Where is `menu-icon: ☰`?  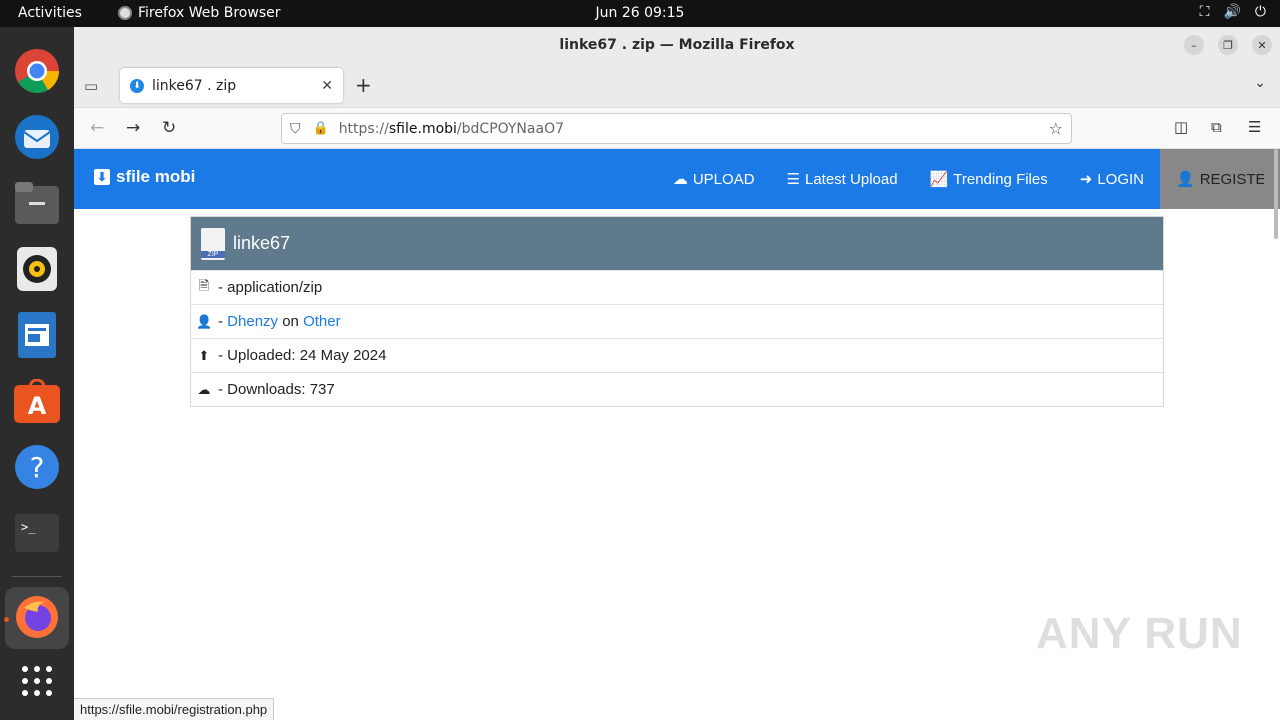
menu-icon: ☰ is located at coordinates (1254, 127).